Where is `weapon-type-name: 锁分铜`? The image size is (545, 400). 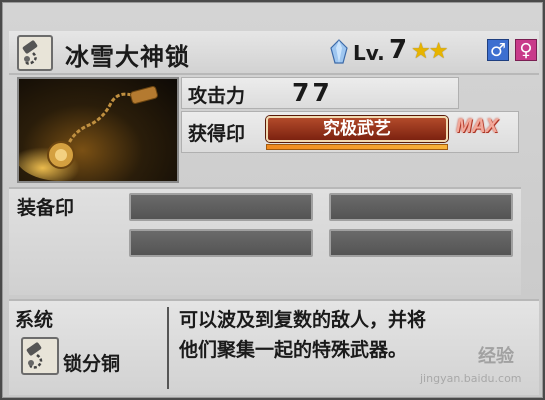
weapon-type-name: 锁分铜 is located at coordinates (92, 364).